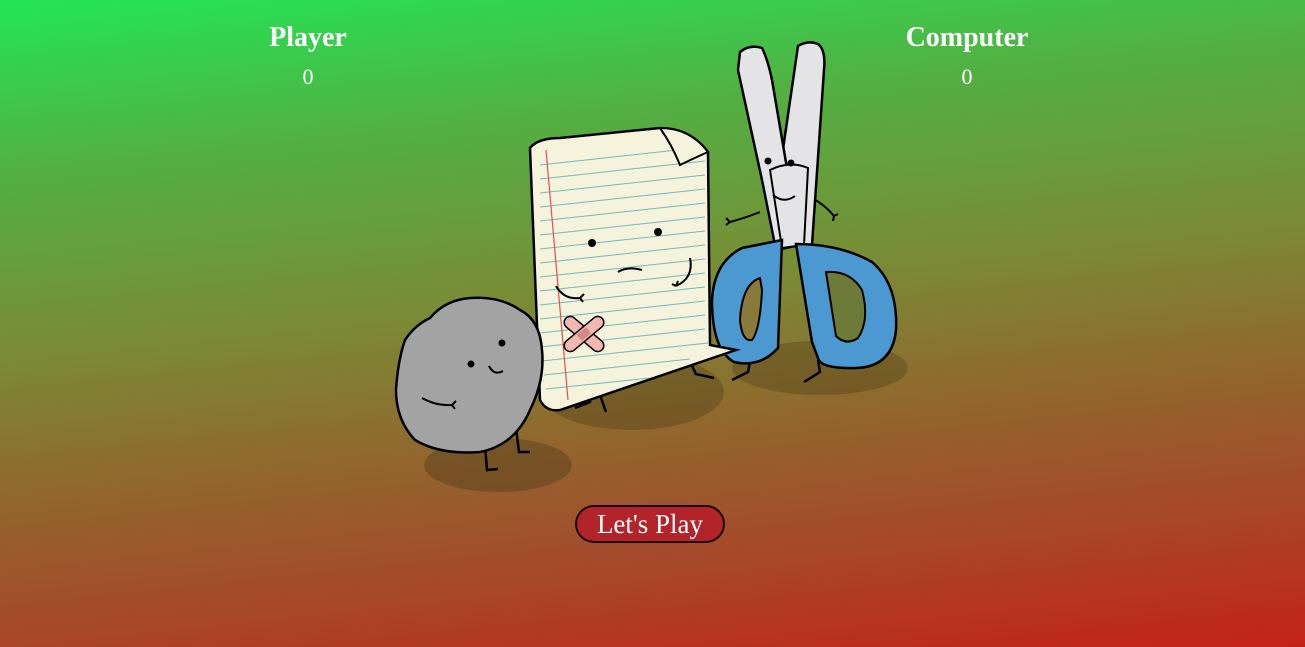  Describe the element at coordinates (804, 212) in the screenshot. I see `scissors-character` at that location.